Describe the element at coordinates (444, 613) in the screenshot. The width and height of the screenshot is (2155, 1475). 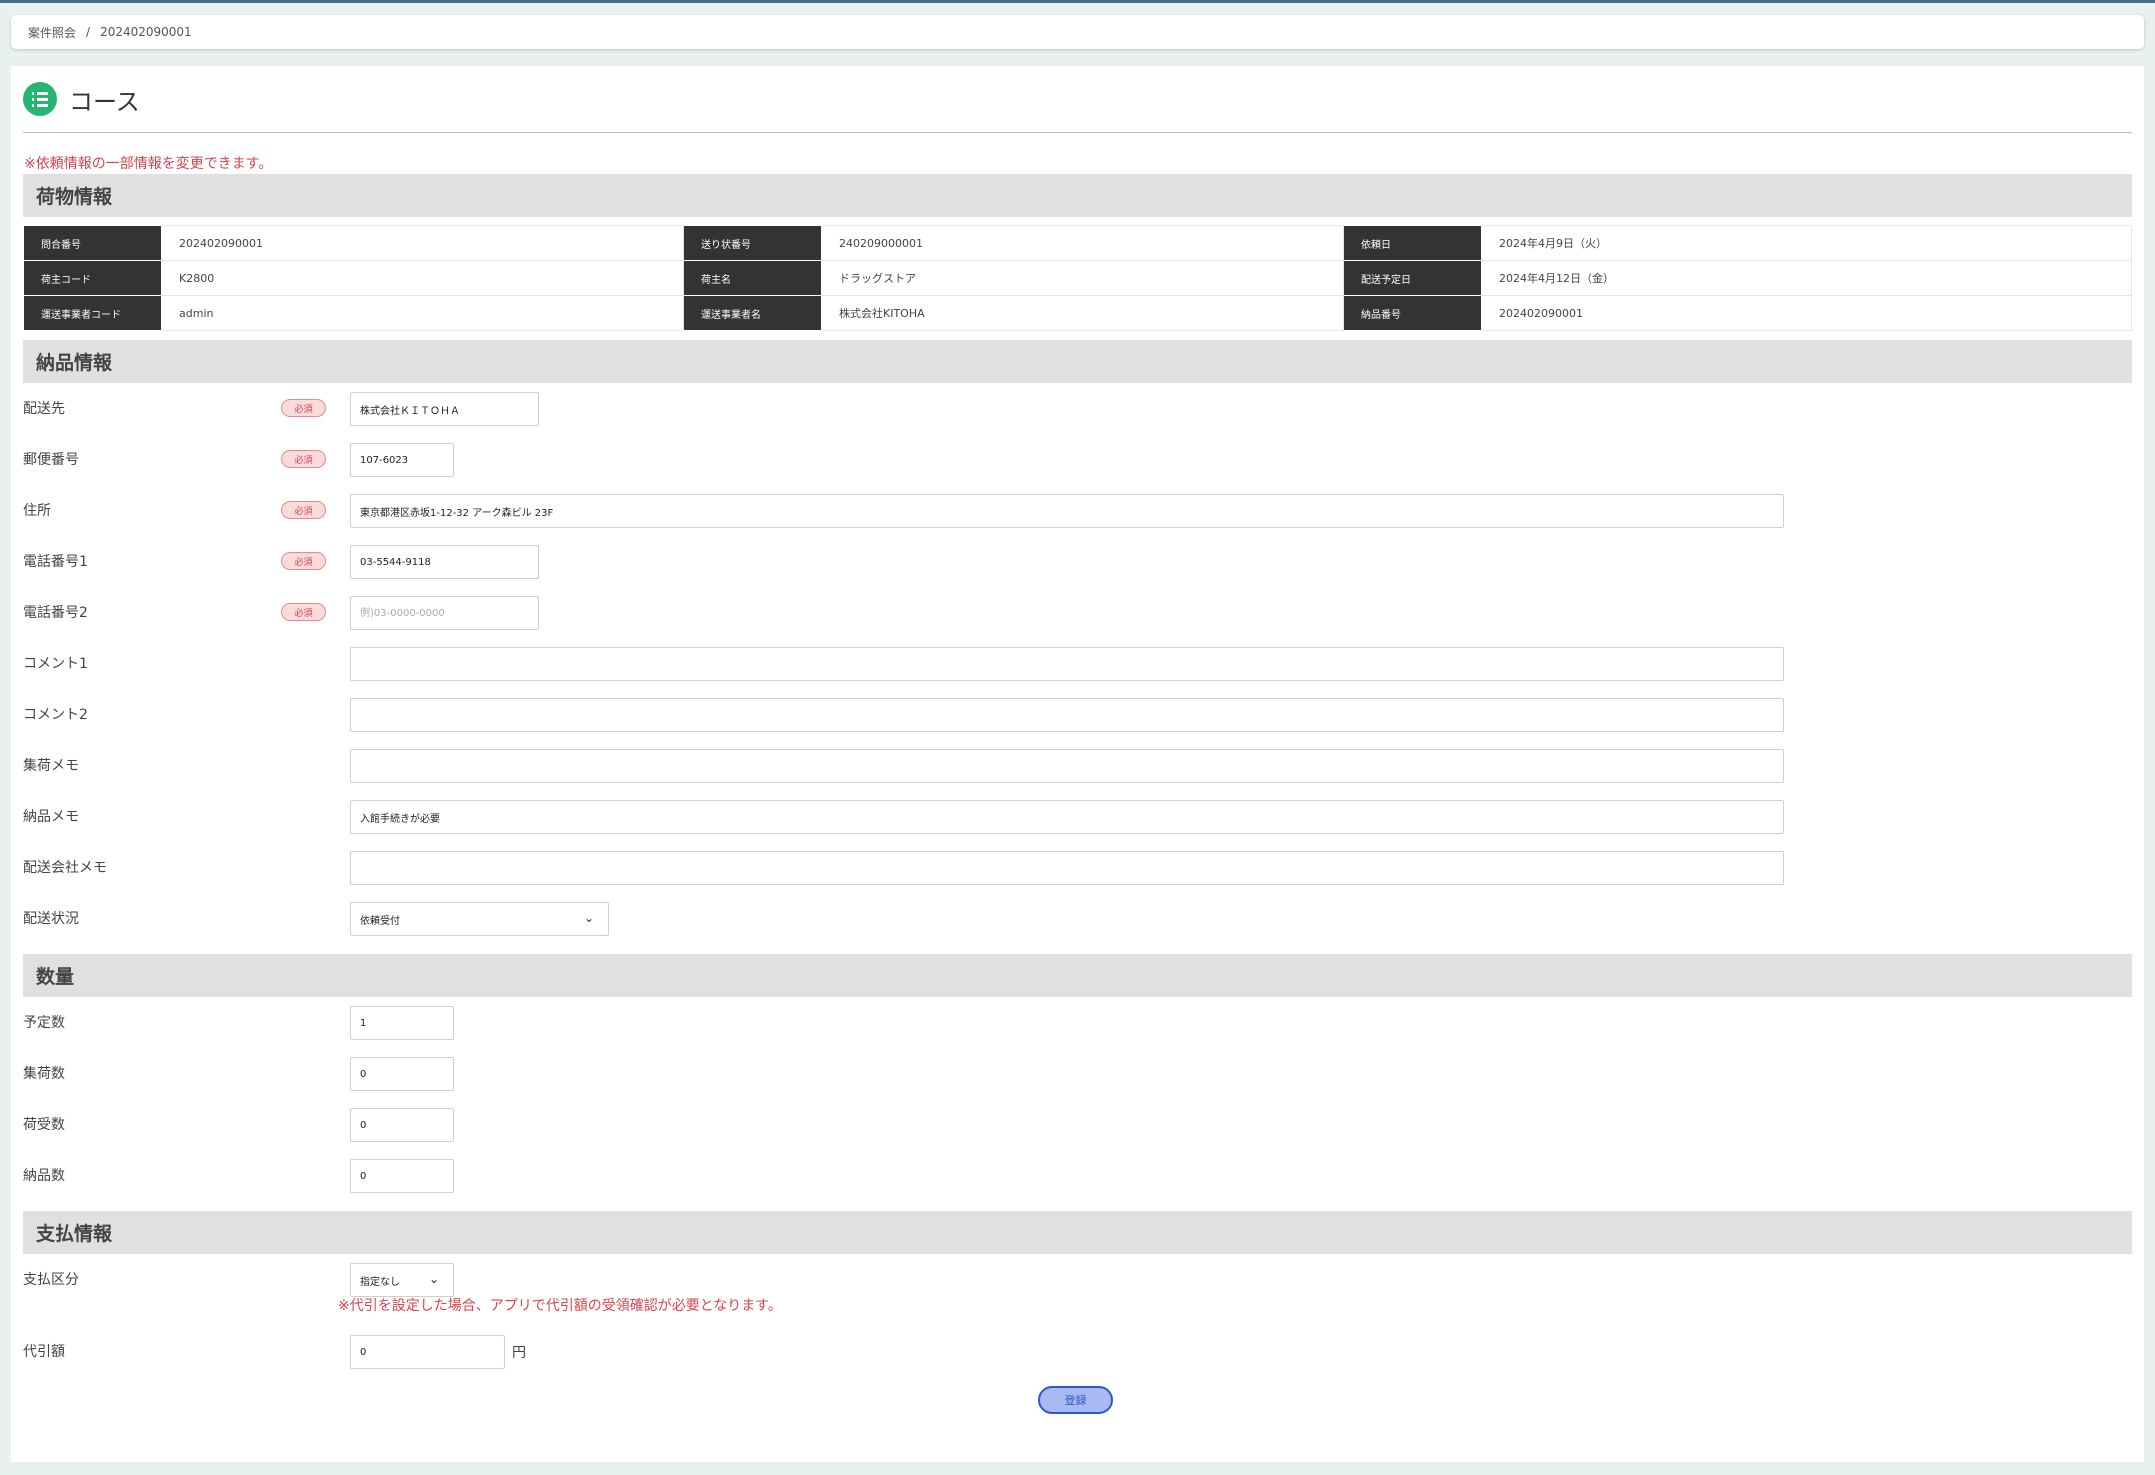
I see `phone2-input` at that location.